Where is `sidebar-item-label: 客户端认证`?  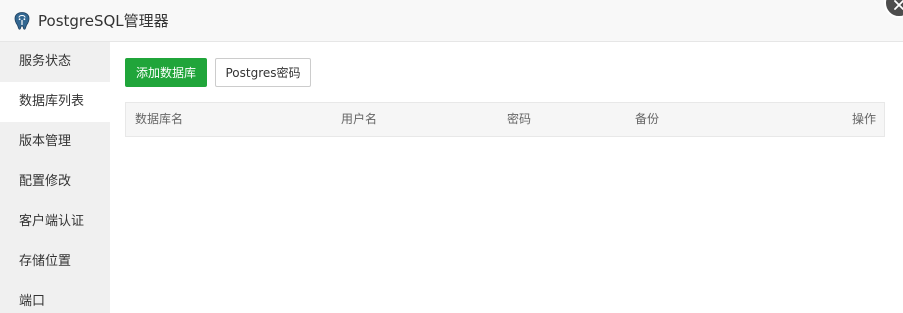
sidebar-item-label: 客户端认证 is located at coordinates (52, 221).